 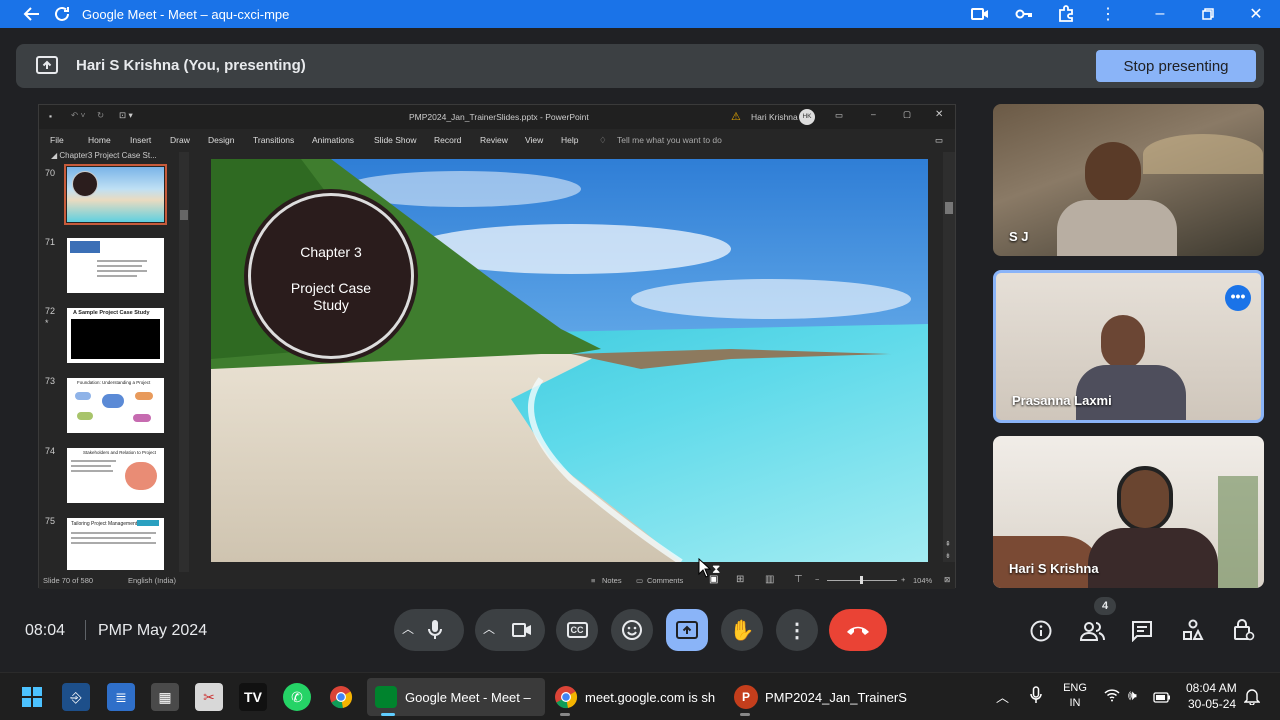 I want to click on participant-tile-hari: Hari S Krishna, so click(x=1128, y=512).